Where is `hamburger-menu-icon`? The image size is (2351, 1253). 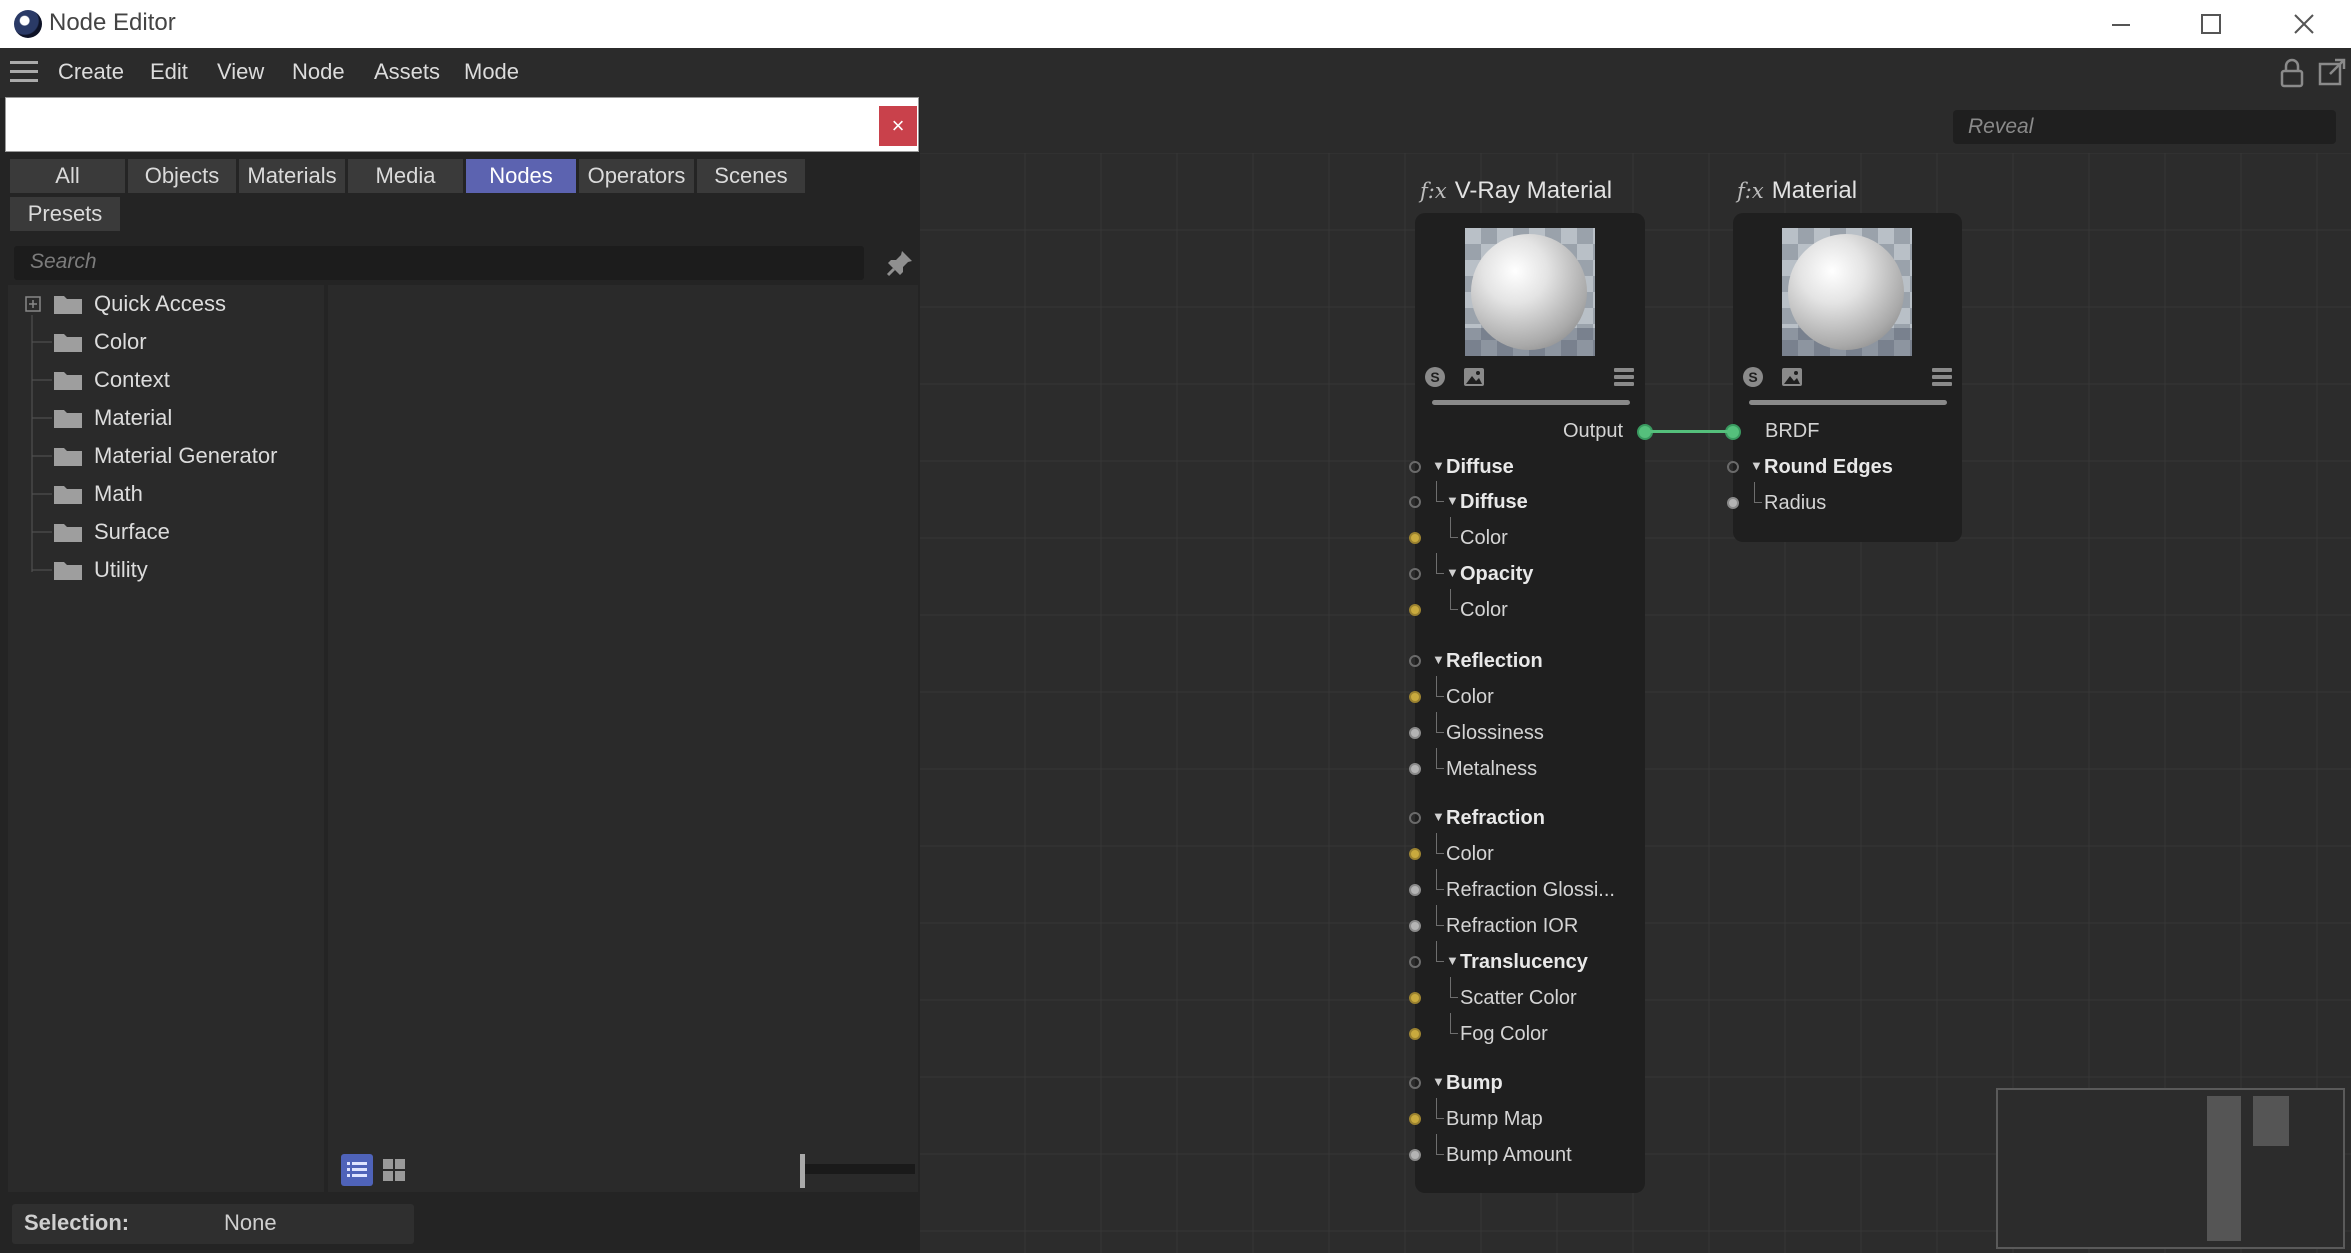
hamburger-menu-icon is located at coordinates (24, 72).